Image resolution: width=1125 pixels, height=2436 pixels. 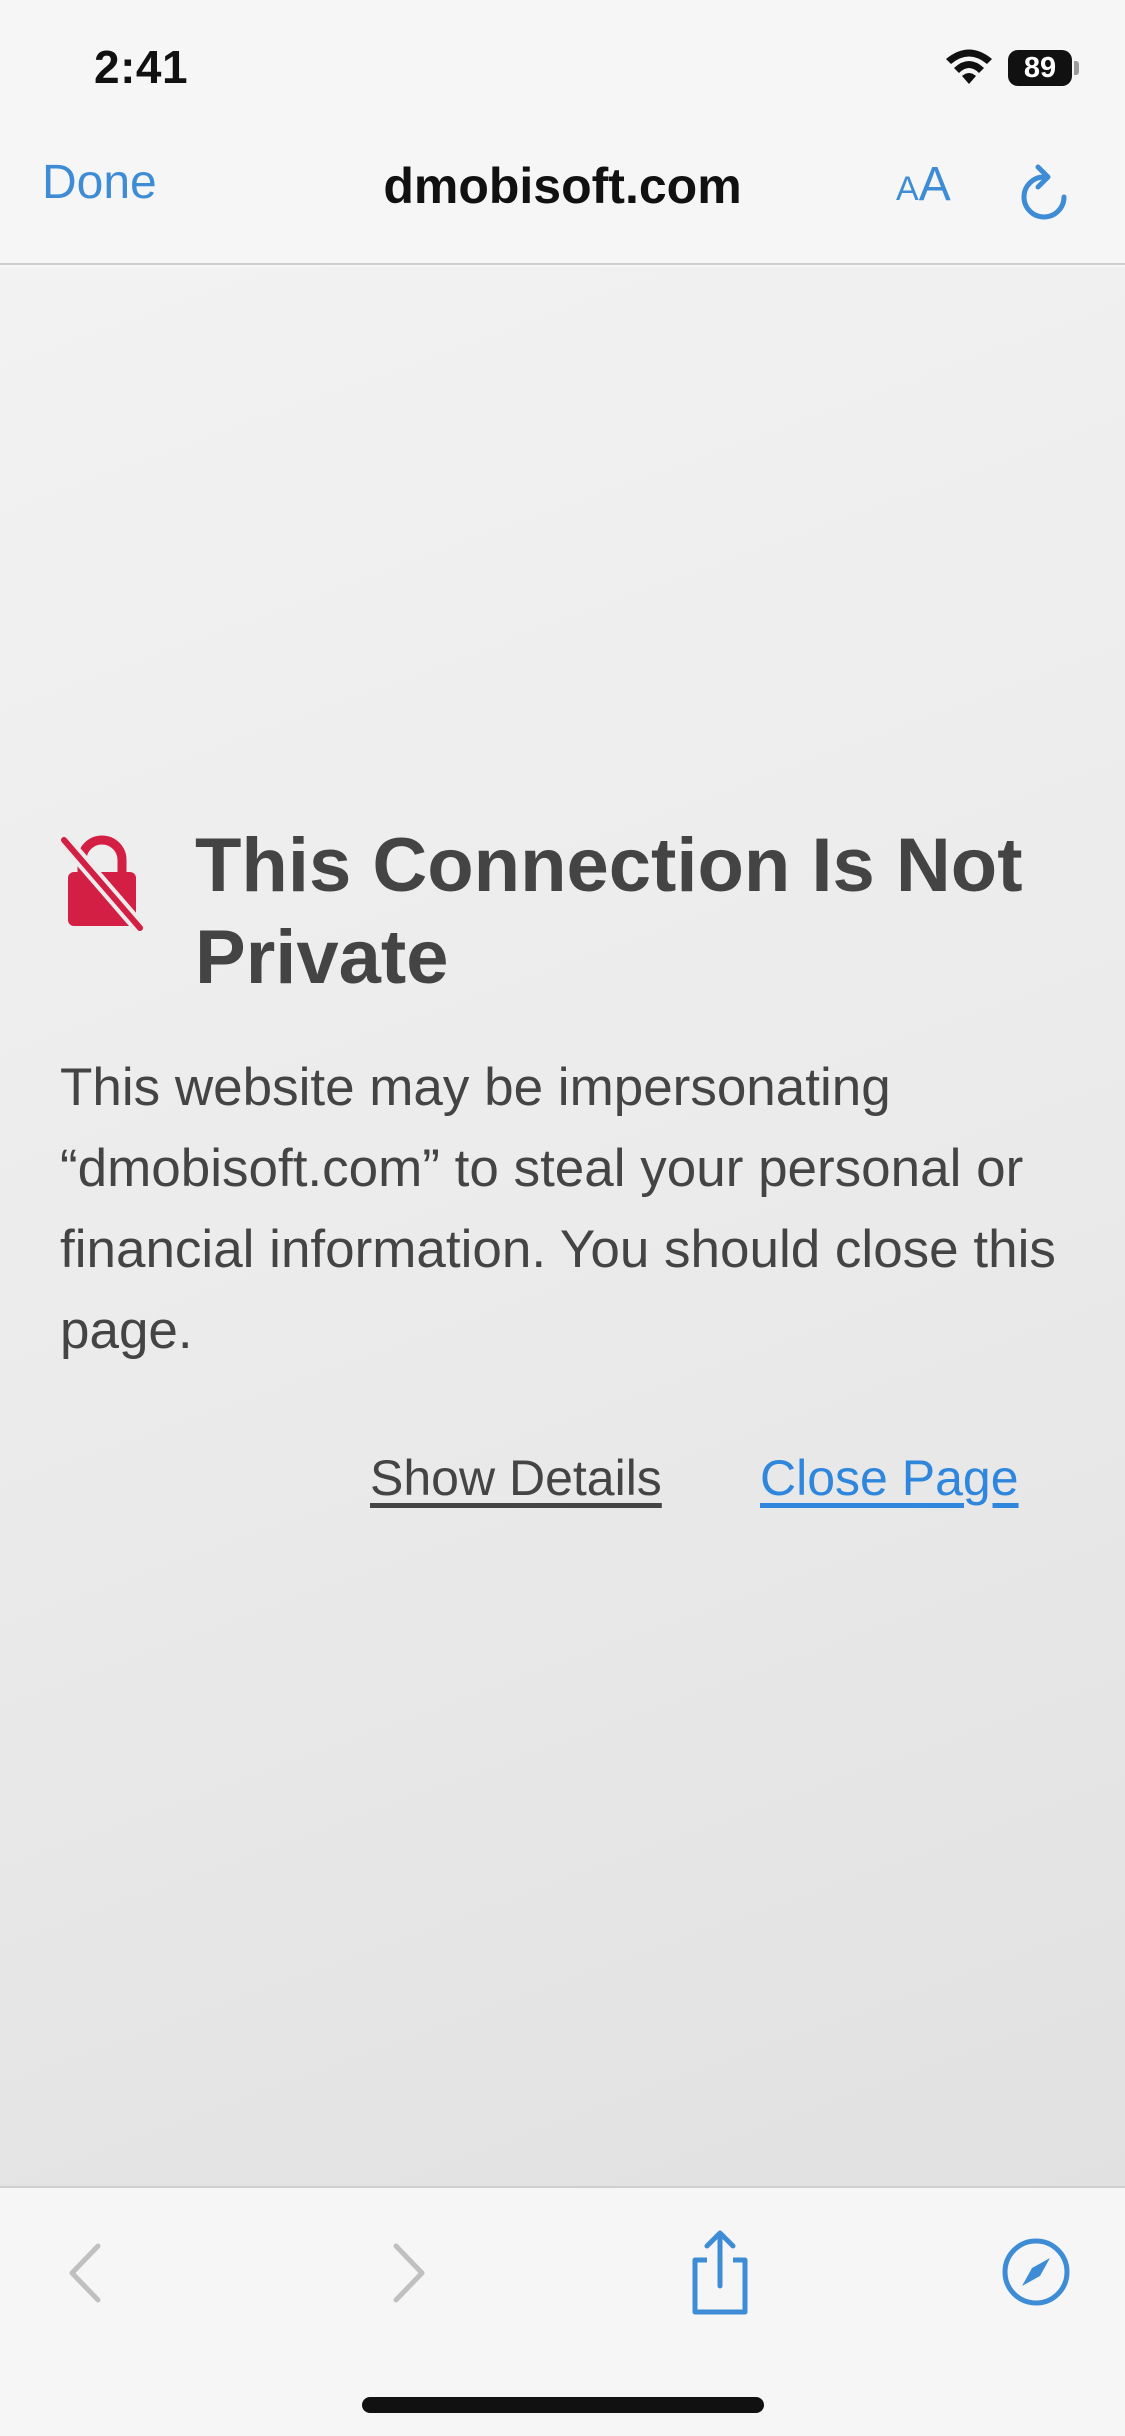 I want to click on nav-bar: Done dmobisoft.com AA, so click(x=562, y=200).